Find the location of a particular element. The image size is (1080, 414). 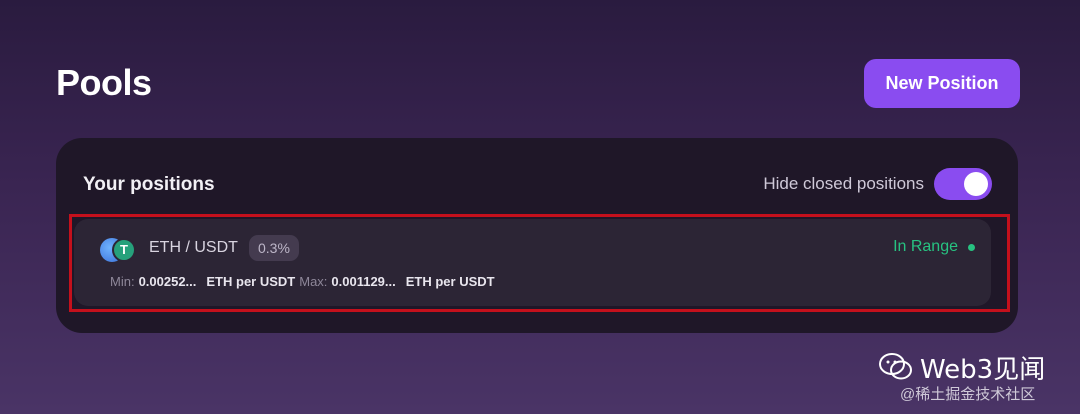

status-dot-icon is located at coordinates (971, 247).